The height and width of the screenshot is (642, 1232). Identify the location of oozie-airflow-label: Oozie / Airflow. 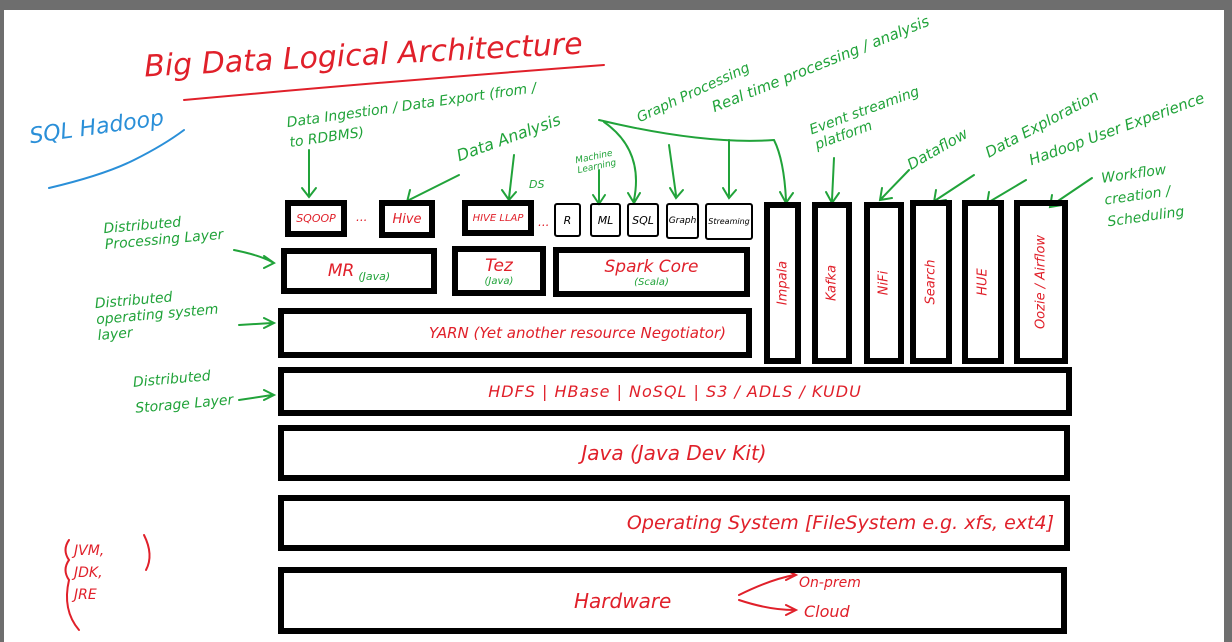
(1041, 282).